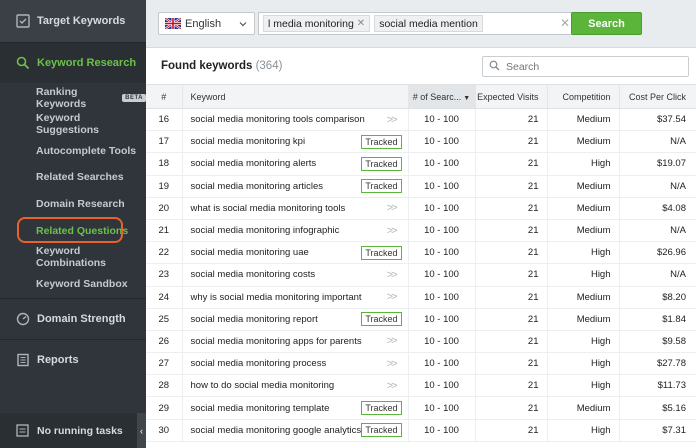 The width and height of the screenshot is (696, 448). What do you see at coordinates (294, 231) in the screenshot?
I see `keyword-cell: social media monitoring infographic >>` at bounding box center [294, 231].